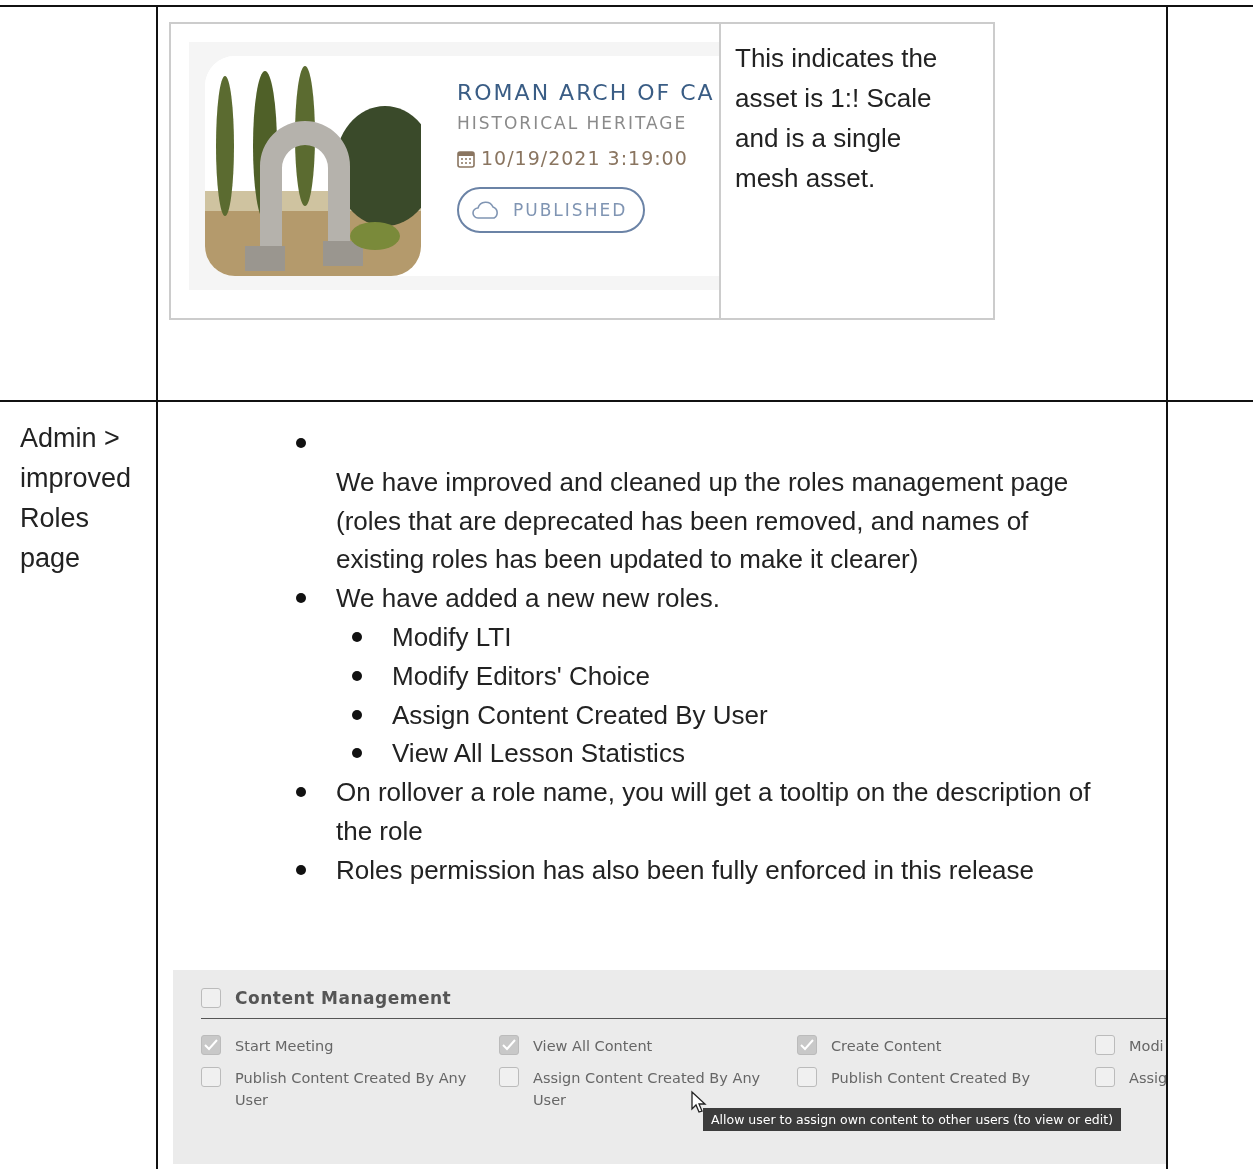  Describe the element at coordinates (466, 158) in the screenshot. I see `calendar-icon` at that location.